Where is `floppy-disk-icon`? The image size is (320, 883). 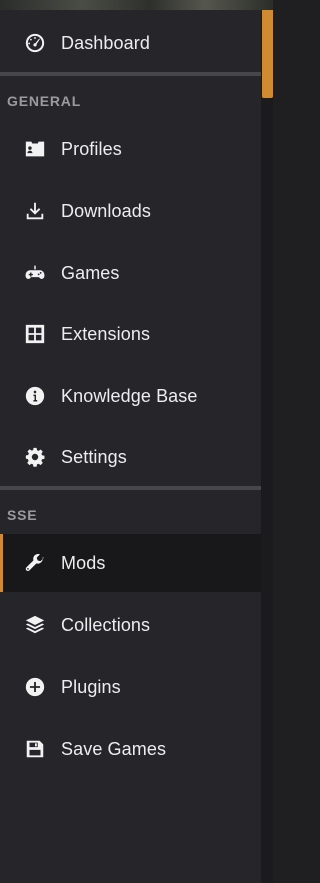
floppy-disk-icon is located at coordinates (35, 749).